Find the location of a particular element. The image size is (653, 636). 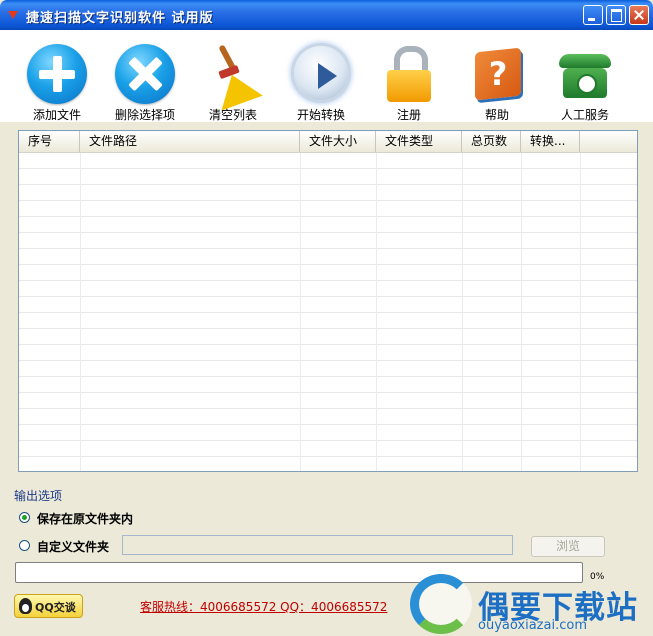

maximize-button is located at coordinates (616, 15).